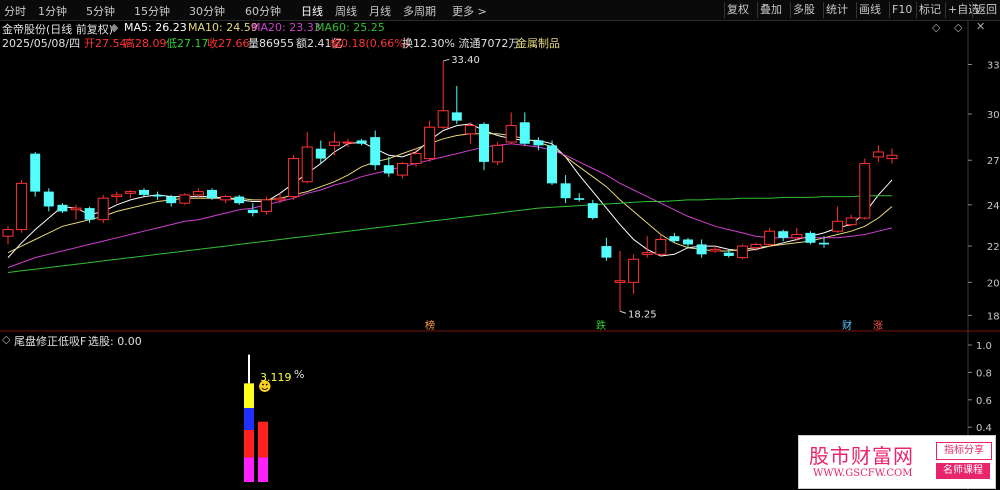 This screenshot has height=490, width=1000. What do you see at coordinates (958, 27) in the screenshot?
I see `collapse-icon: ◇` at bounding box center [958, 27].